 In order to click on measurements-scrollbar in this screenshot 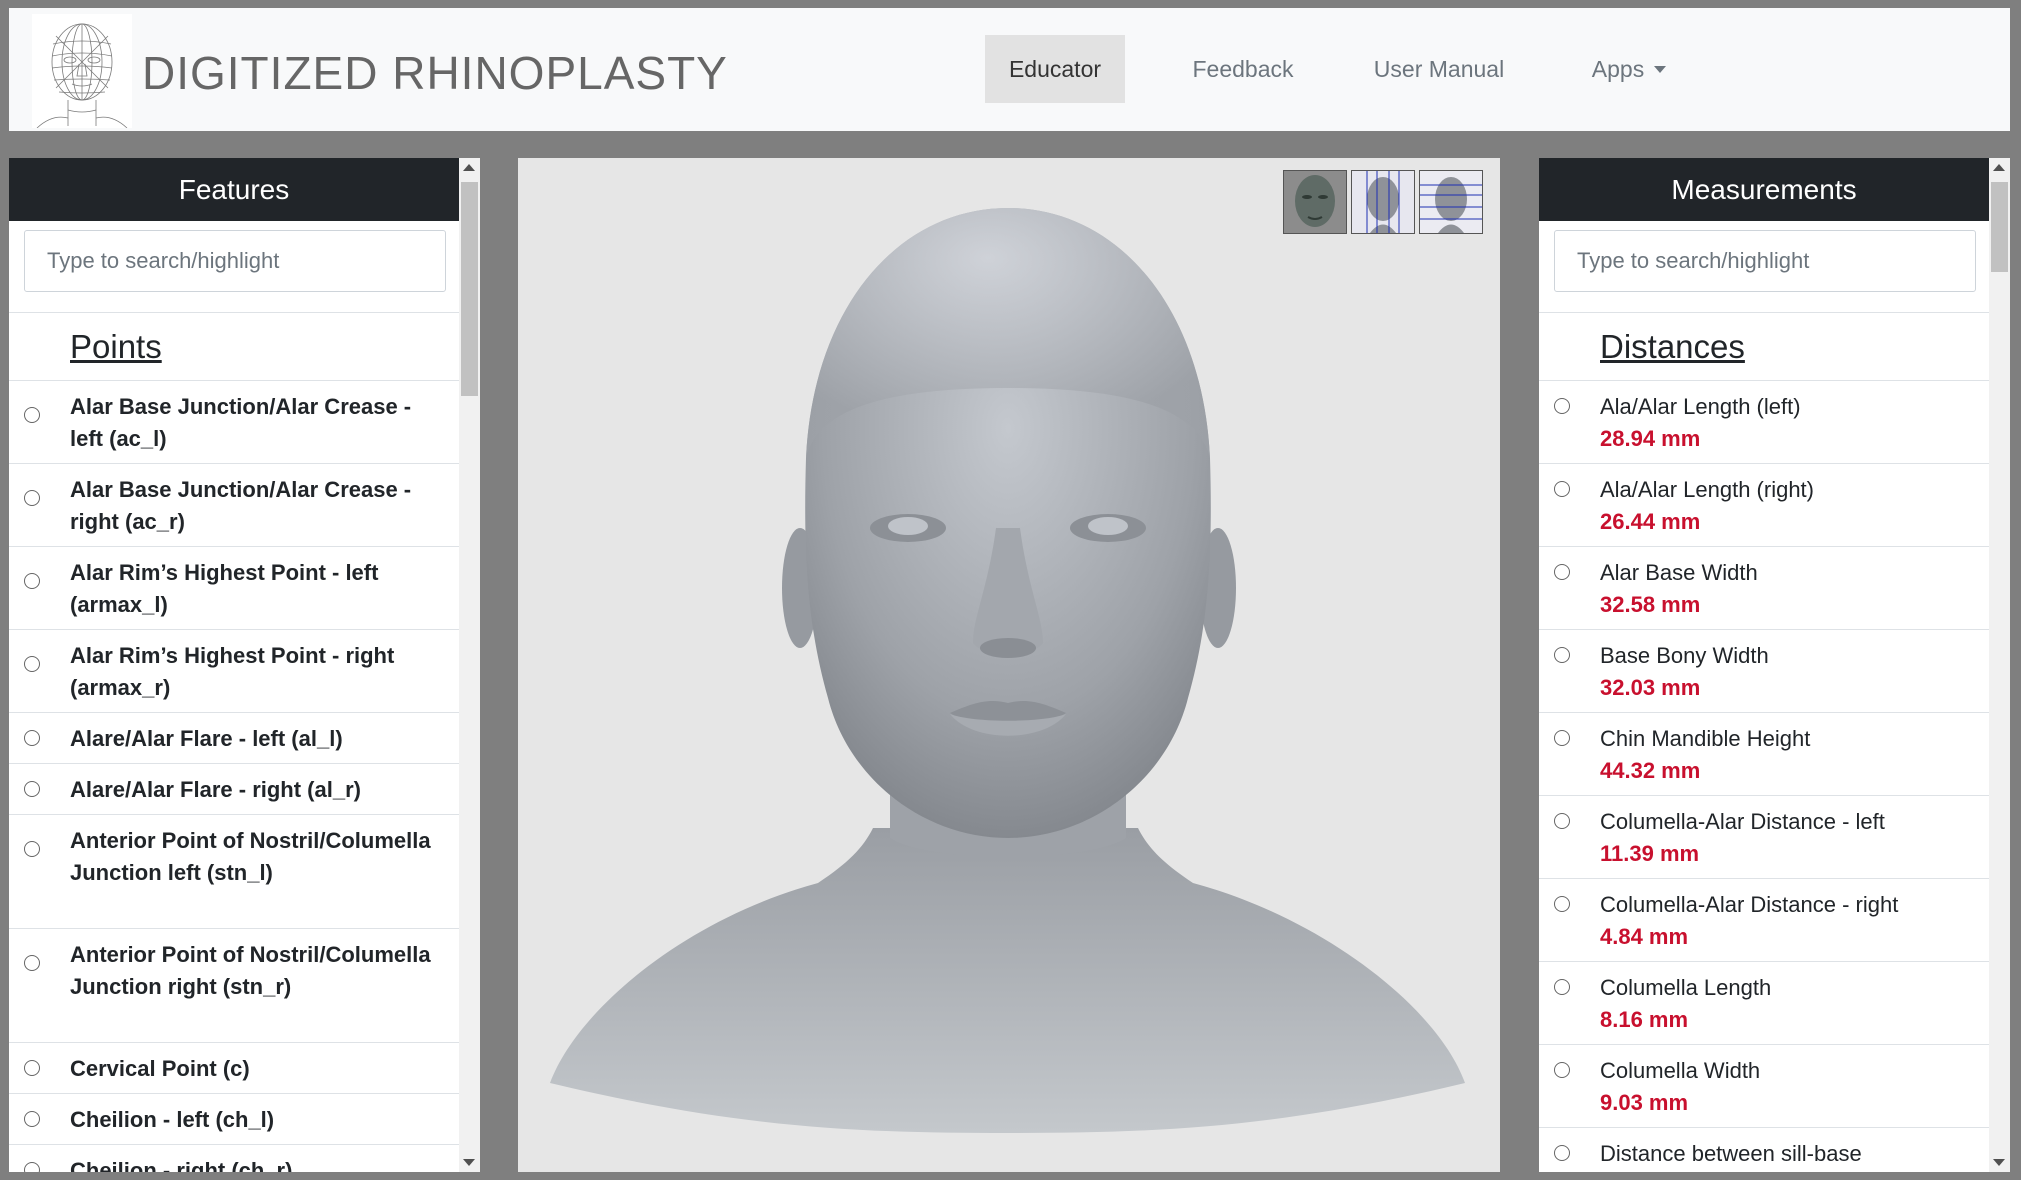, I will do `click(1999, 665)`.